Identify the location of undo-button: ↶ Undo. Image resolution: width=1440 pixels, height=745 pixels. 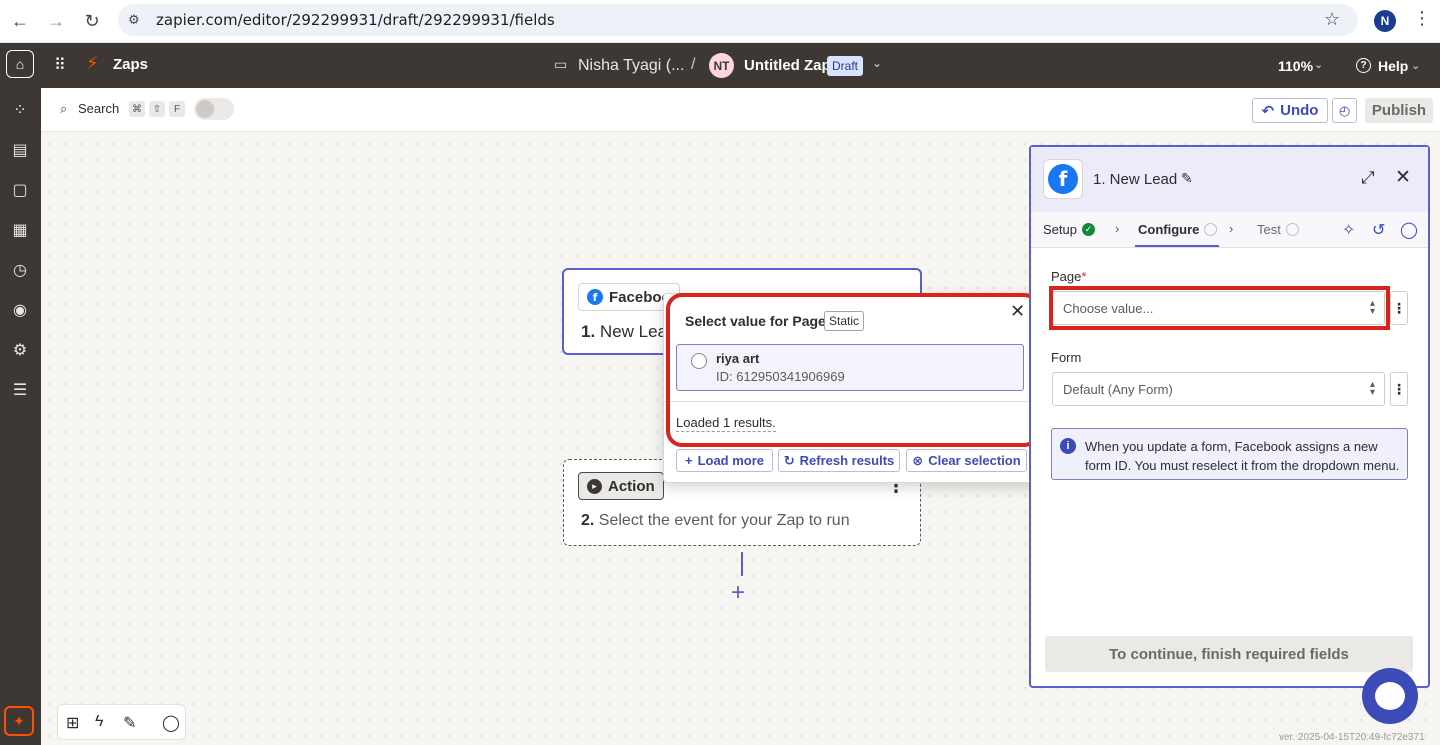
(1290, 110).